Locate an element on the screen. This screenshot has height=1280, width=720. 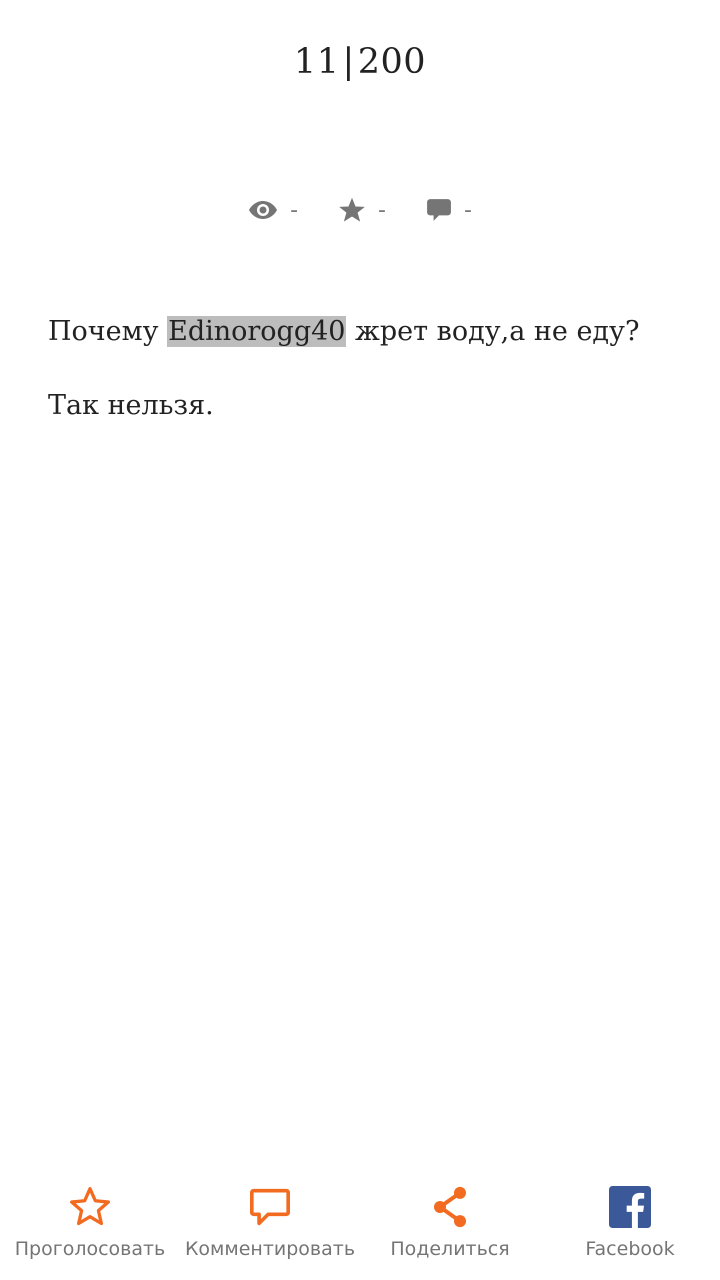
share-button: Поделиться is located at coordinates (450, 1230).